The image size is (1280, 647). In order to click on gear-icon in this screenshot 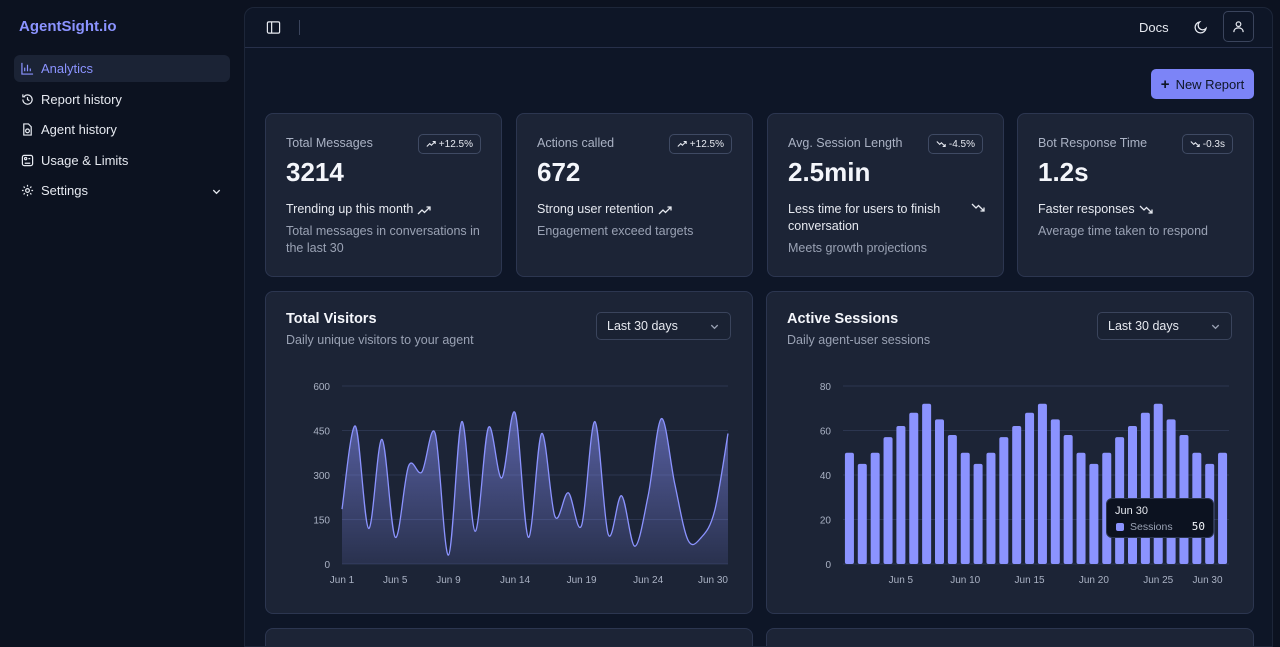, I will do `click(27, 190)`.